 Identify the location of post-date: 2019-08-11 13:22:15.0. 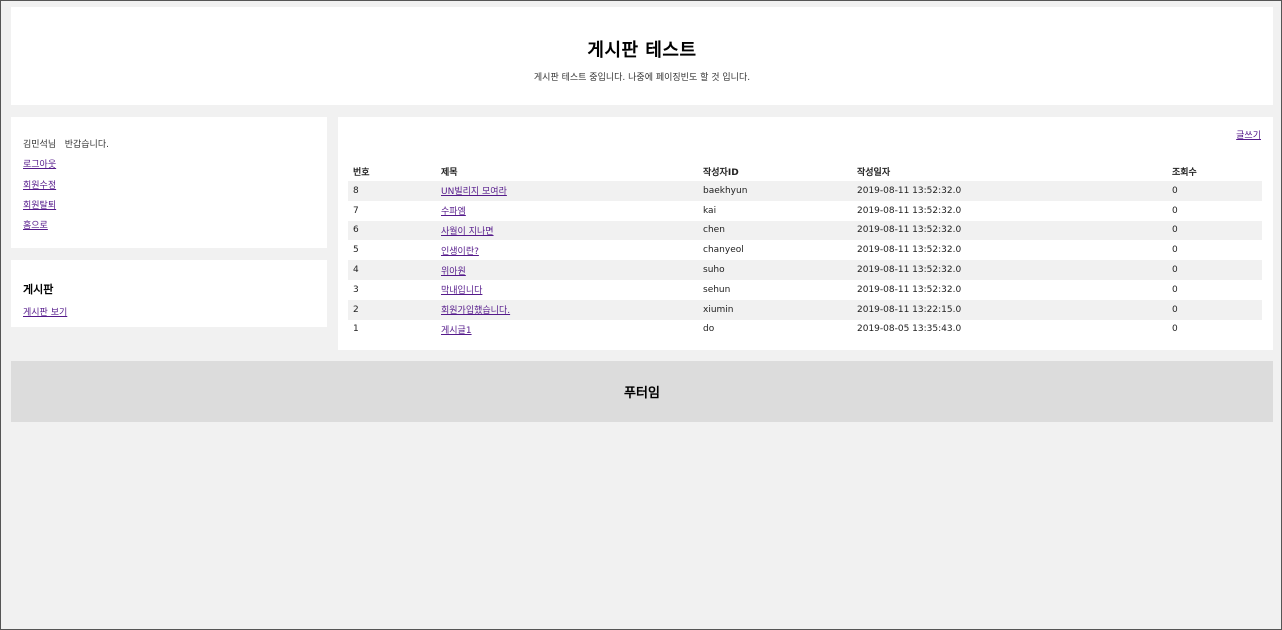
(1009, 309).